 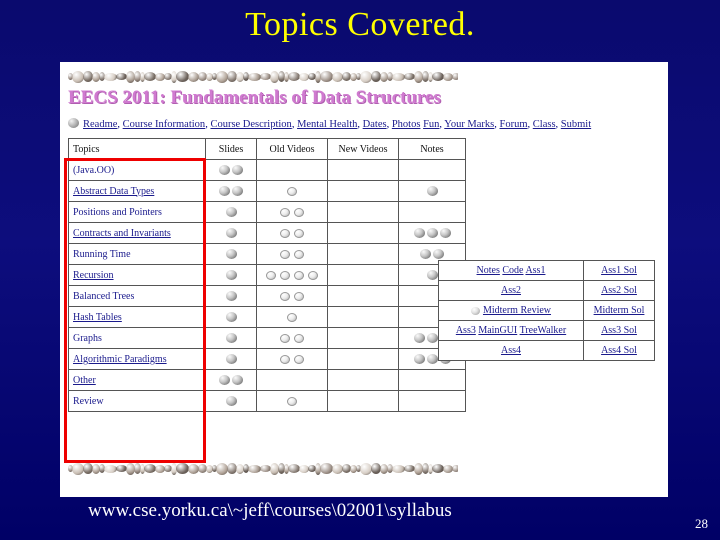 I want to click on nav-link-submit: Submit, so click(x=576, y=124).